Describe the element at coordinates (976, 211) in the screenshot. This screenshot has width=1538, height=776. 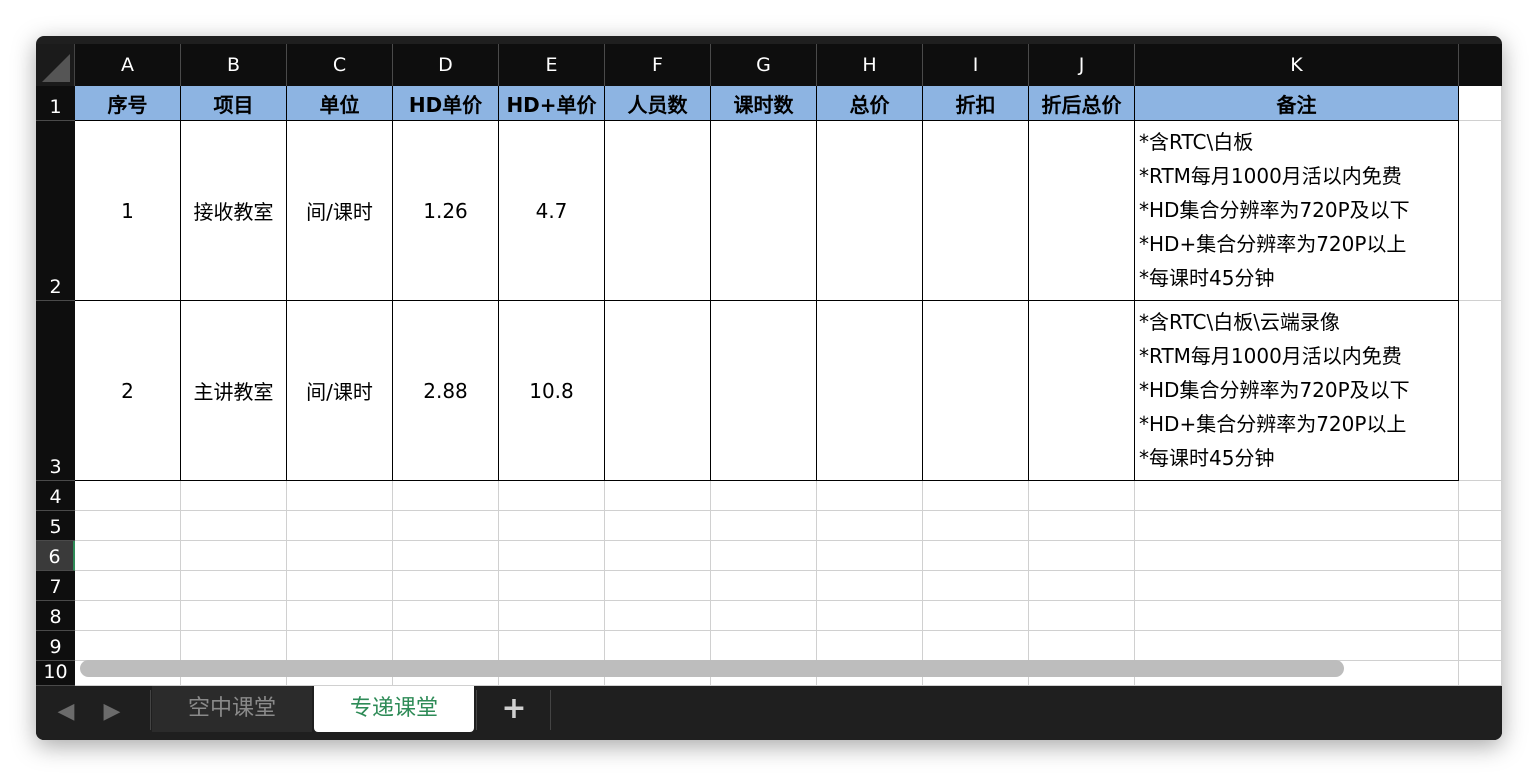
I see `cell-i2` at that location.